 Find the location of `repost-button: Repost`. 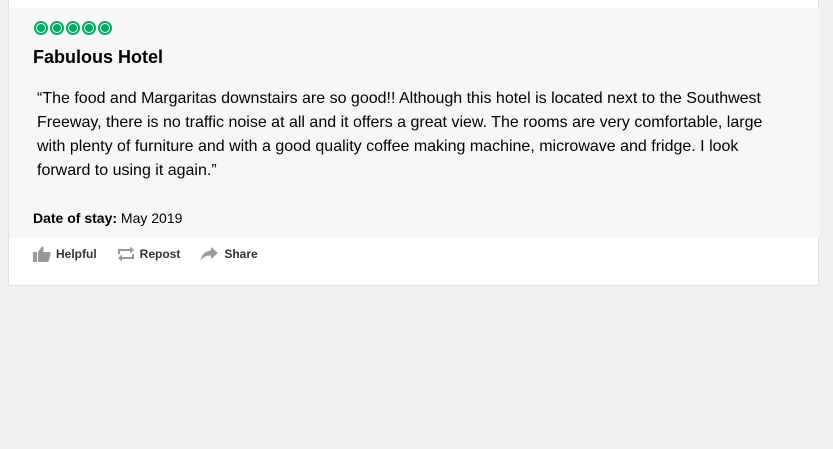

repost-button: Repost is located at coordinates (149, 254).